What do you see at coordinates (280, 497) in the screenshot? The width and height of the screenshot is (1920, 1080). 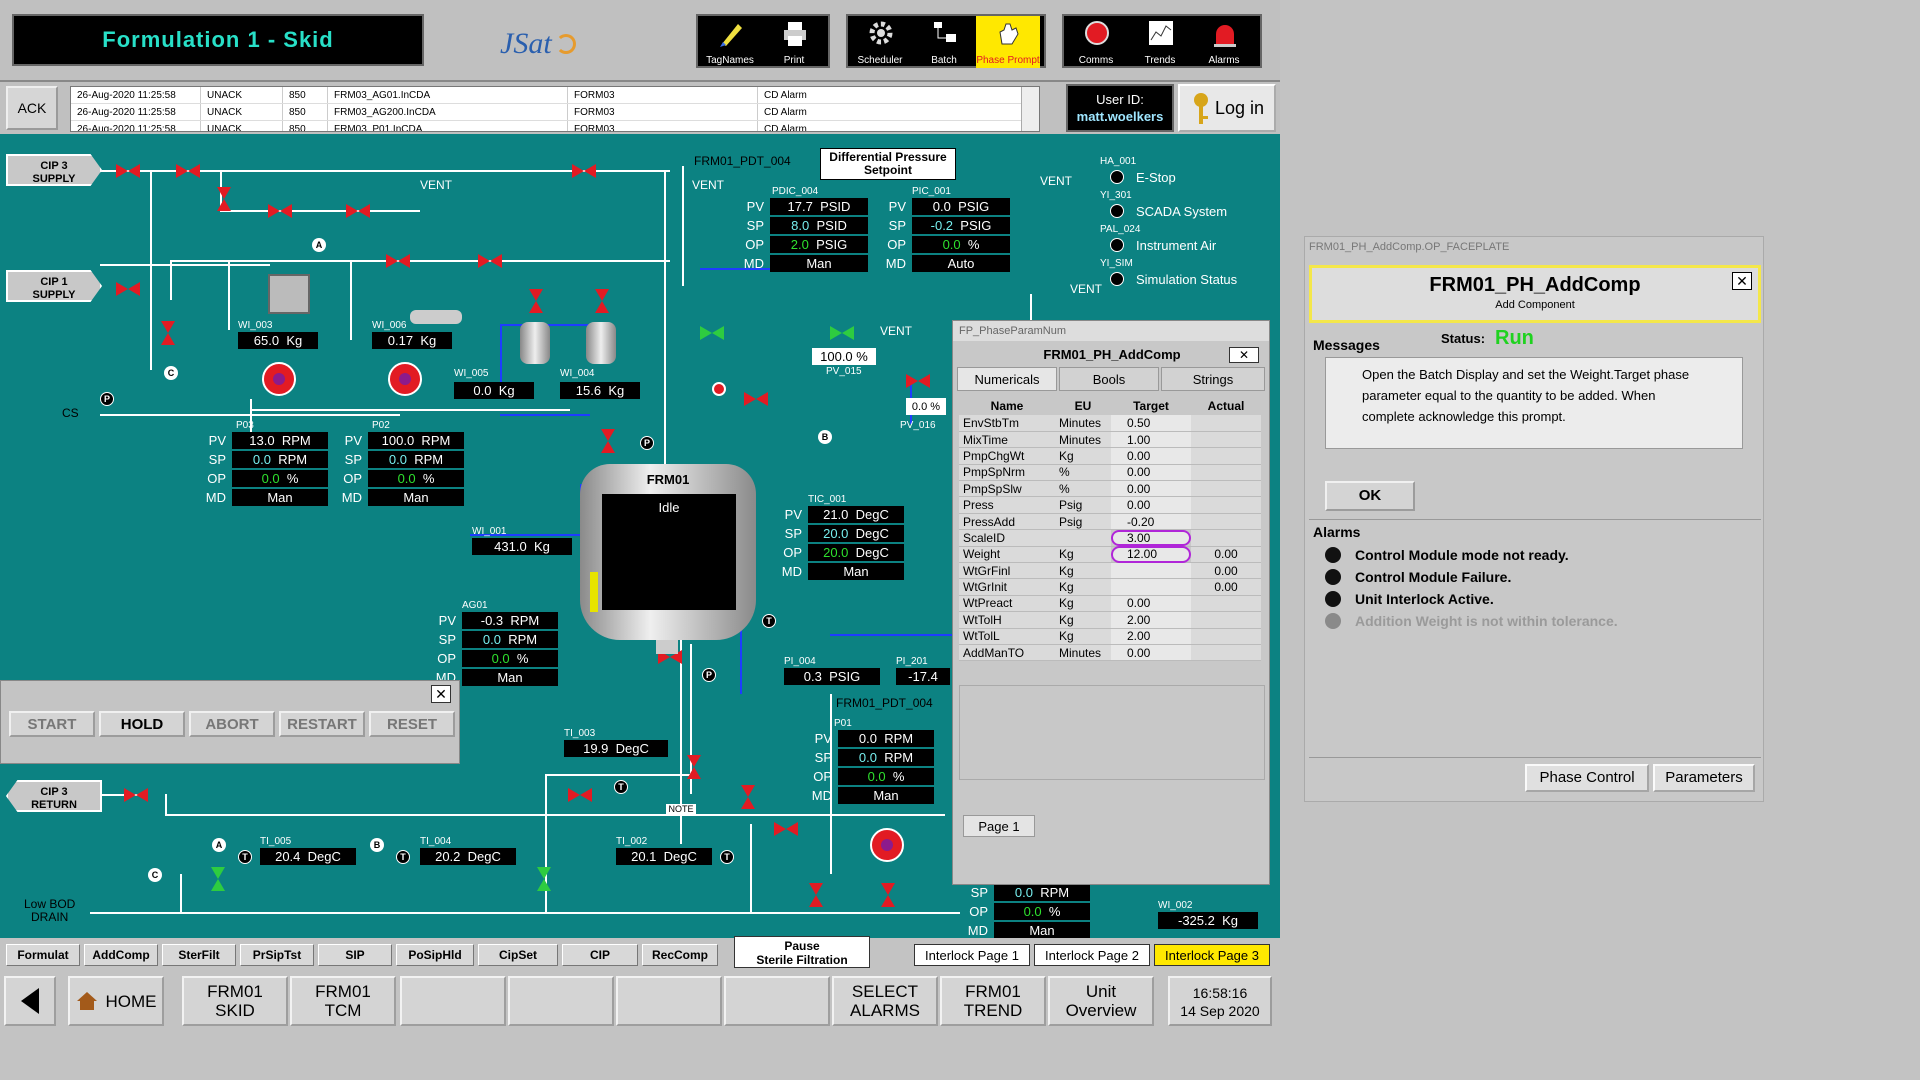 I see `p03-mode: Man` at bounding box center [280, 497].